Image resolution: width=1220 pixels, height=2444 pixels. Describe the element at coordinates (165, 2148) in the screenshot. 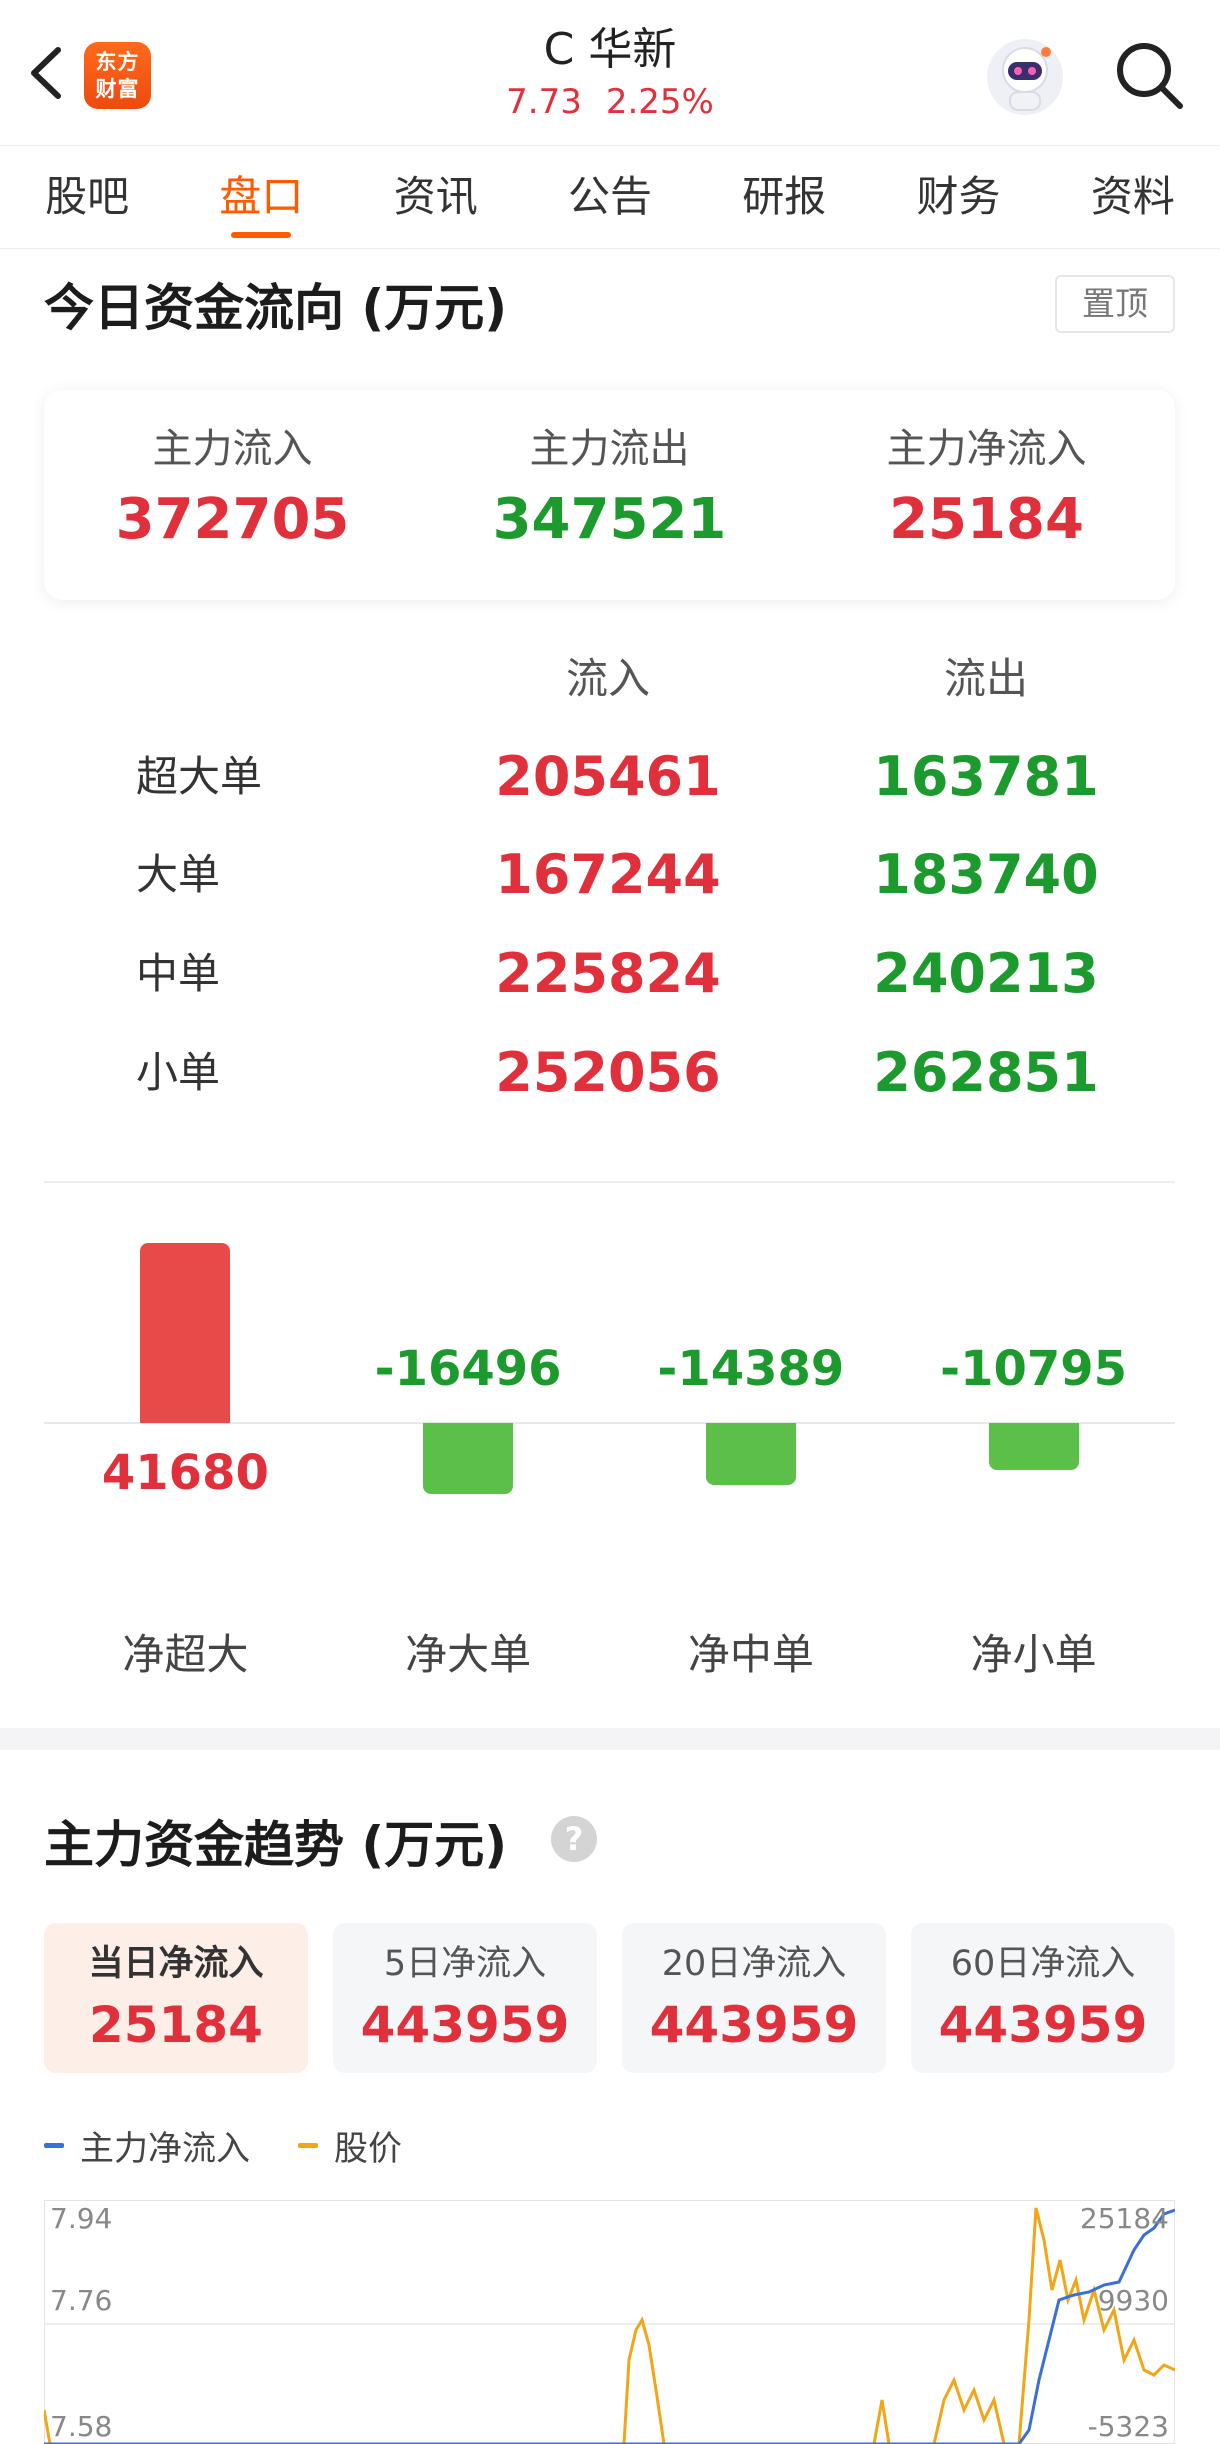

I see `legend-label: 主力净流入` at that location.